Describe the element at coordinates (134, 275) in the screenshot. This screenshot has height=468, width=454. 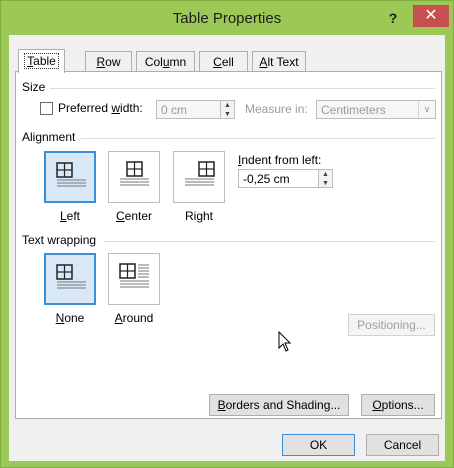
I see `wrap-around-icon` at that location.